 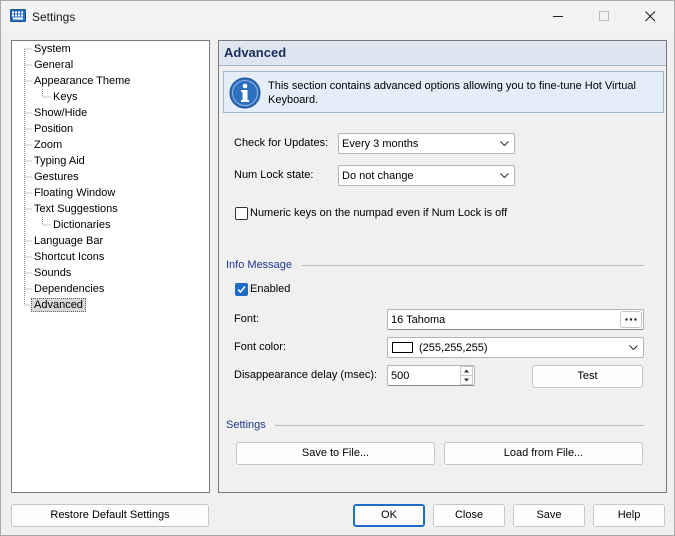 I want to click on num-lock-value: Do not change, so click(x=378, y=176).